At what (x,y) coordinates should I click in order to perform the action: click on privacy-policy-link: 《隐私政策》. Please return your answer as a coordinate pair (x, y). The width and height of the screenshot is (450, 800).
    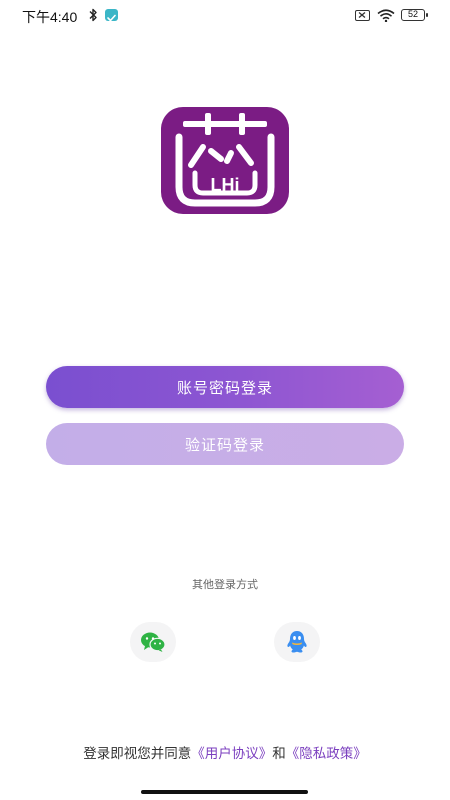
    Looking at the image, I should click on (326, 754).